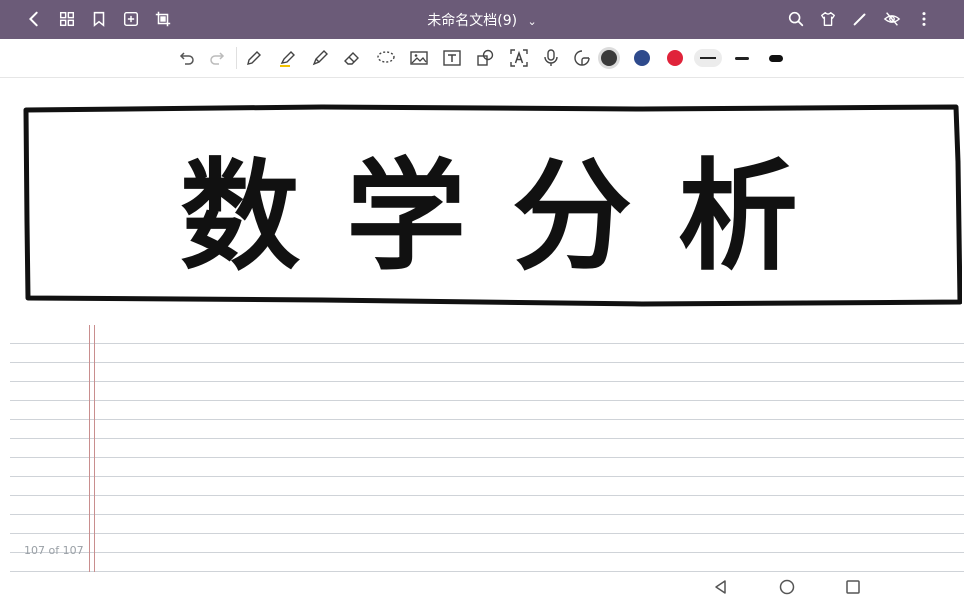  Describe the element at coordinates (675, 58) in the screenshot. I see `color-swatch-red` at that location.